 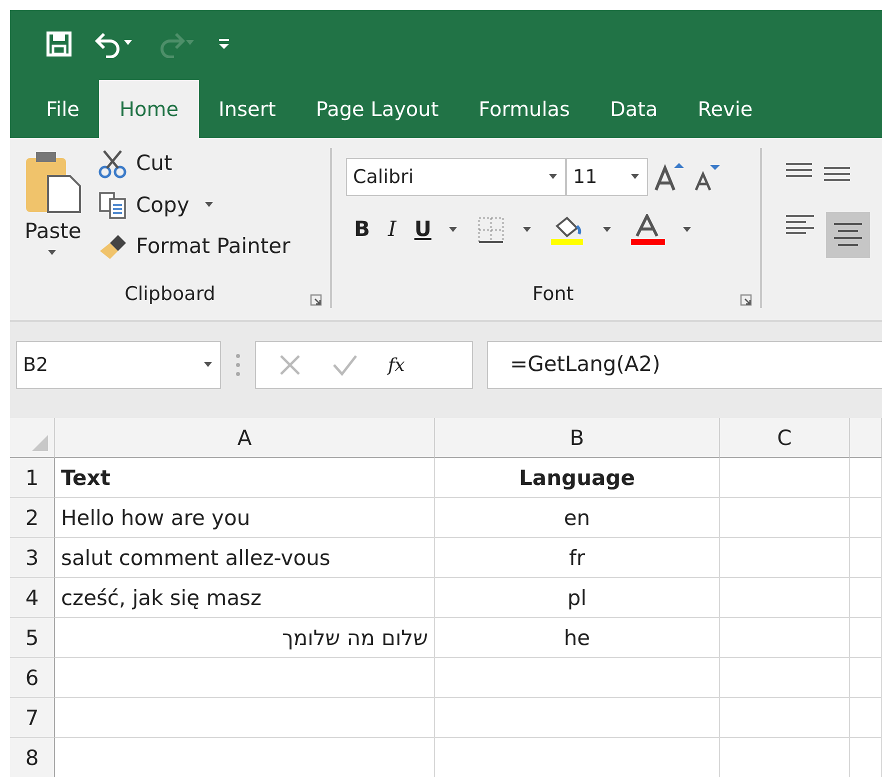 What do you see at coordinates (170, 293) in the screenshot?
I see `group-label: Clipboard` at bounding box center [170, 293].